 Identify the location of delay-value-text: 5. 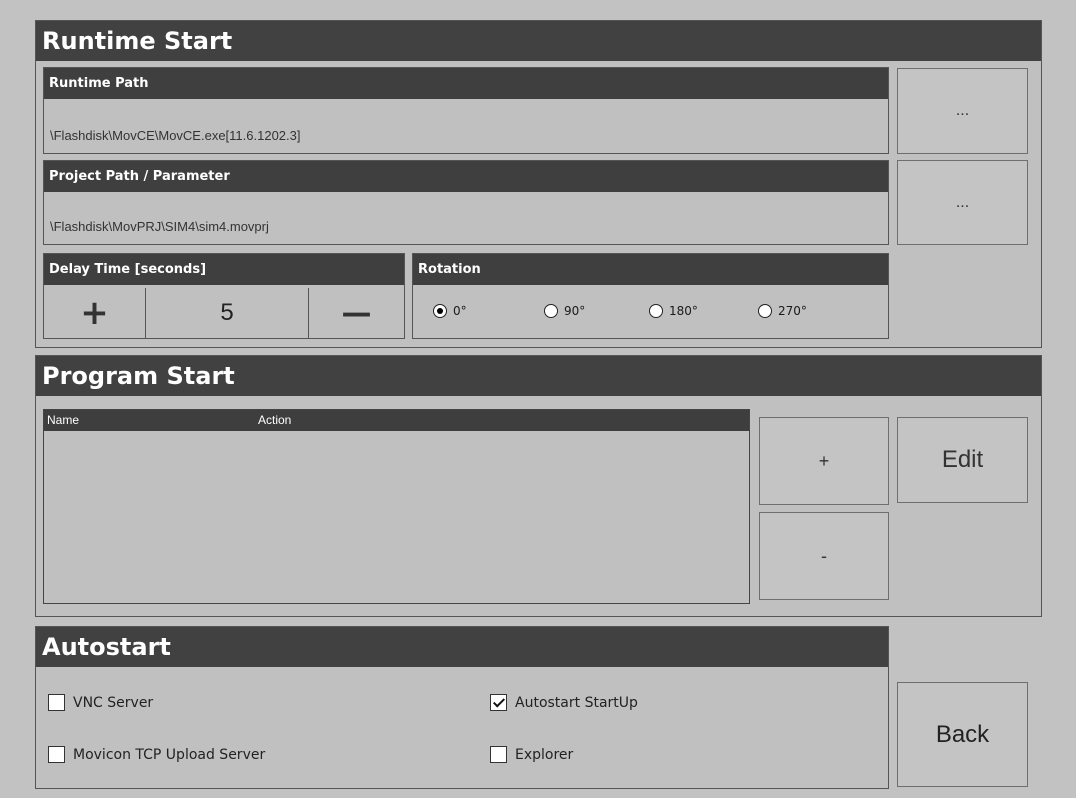
(227, 312).